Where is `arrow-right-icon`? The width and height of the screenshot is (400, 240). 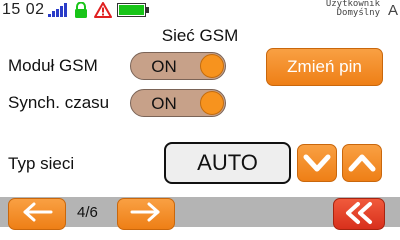 arrow-right-icon is located at coordinates (145, 212).